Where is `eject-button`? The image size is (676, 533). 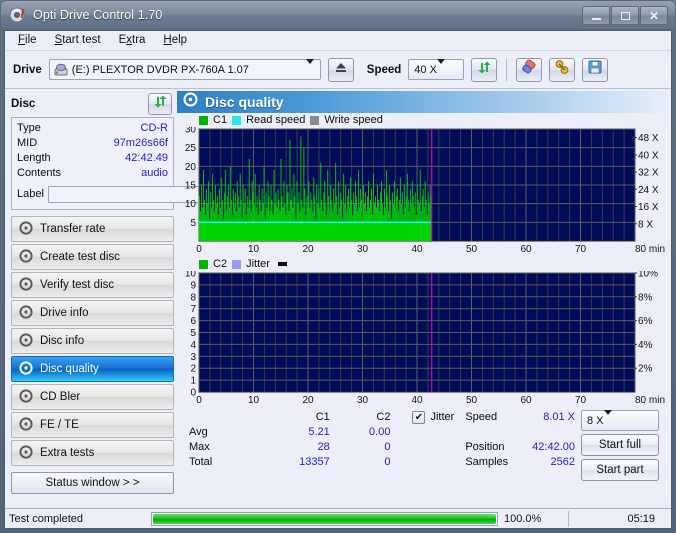 eject-button is located at coordinates (340, 69).